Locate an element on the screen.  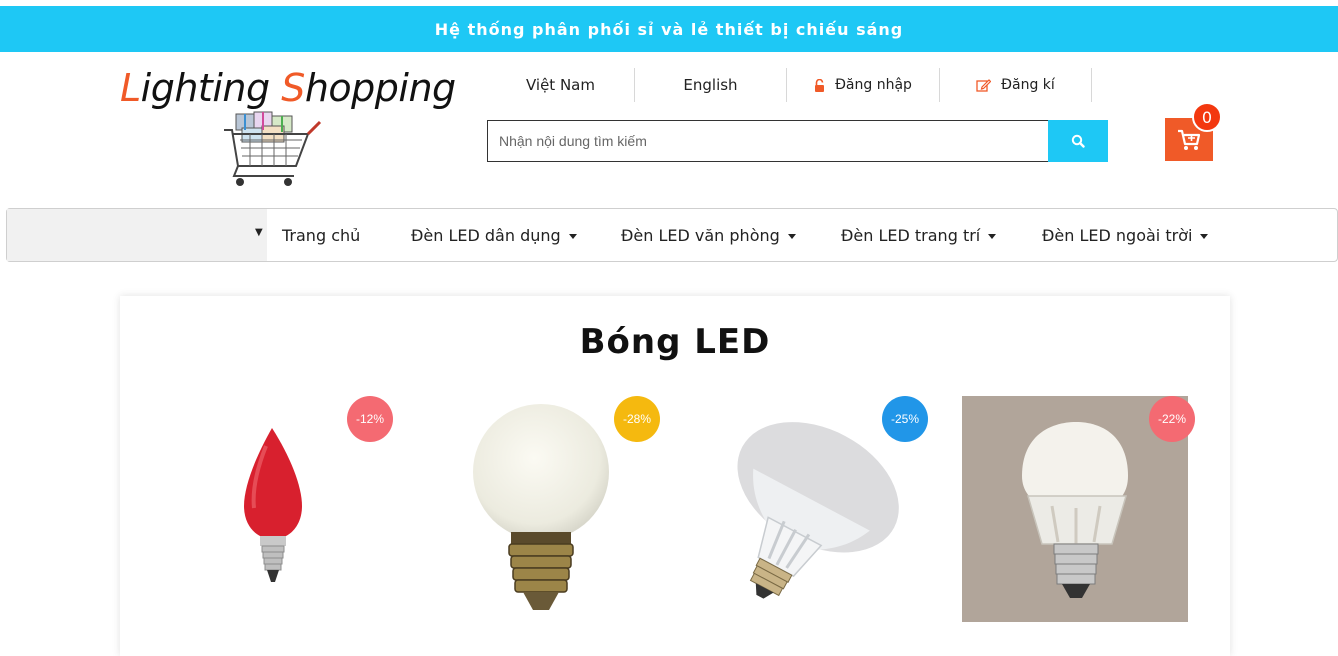
lock-icon is located at coordinates (819, 85).